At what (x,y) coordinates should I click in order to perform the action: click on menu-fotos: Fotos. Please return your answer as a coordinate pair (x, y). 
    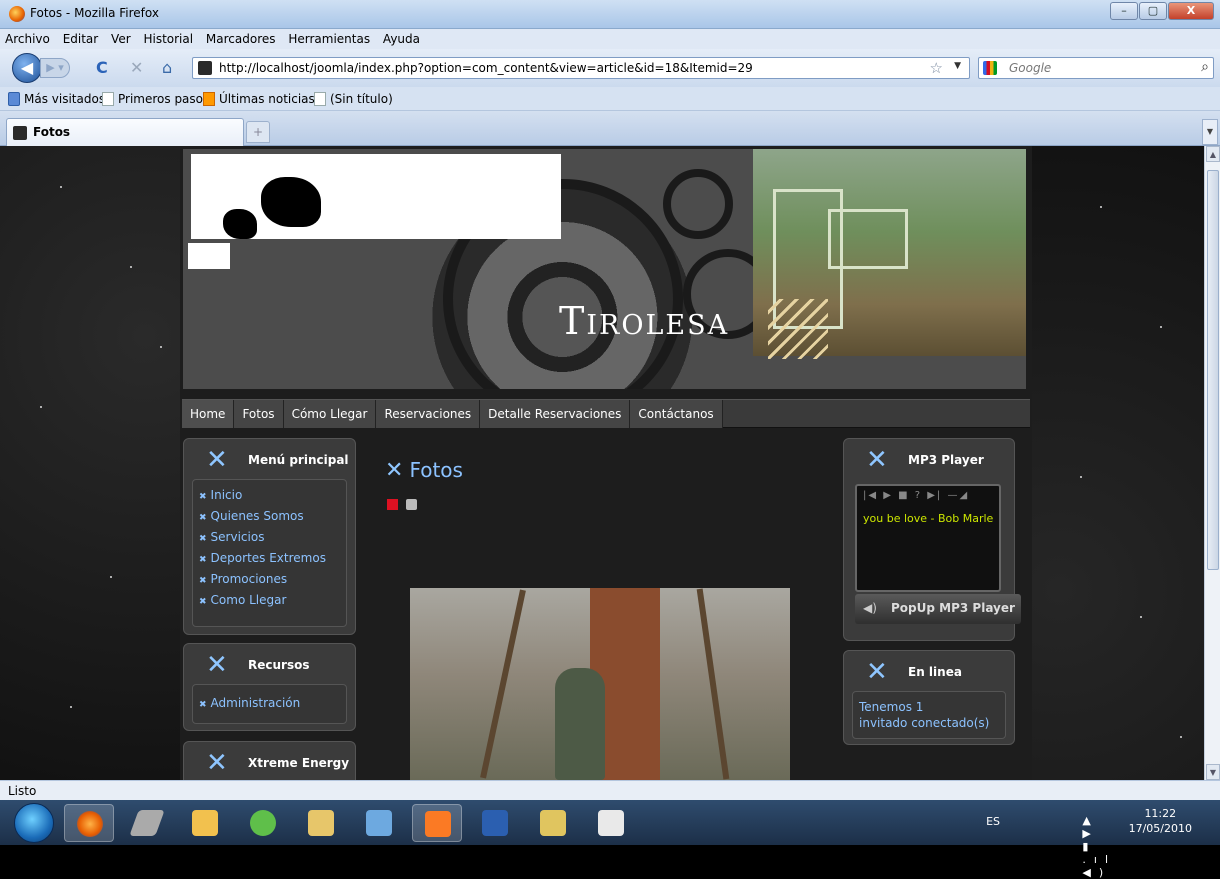
    Looking at the image, I should click on (259, 414).